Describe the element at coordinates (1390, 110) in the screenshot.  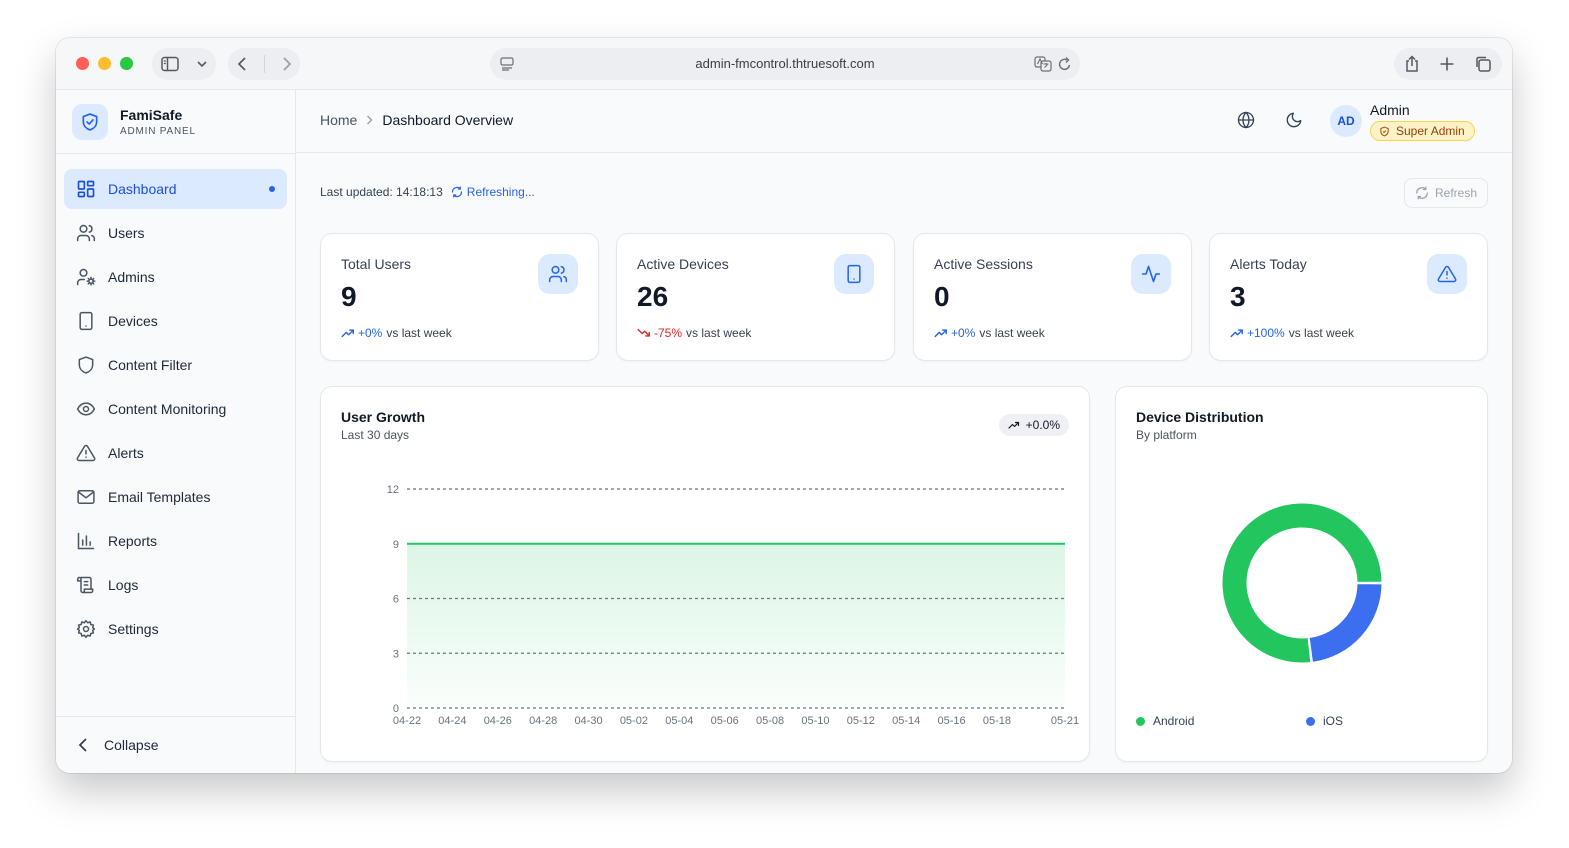
I see `admin-name: Admin` at that location.